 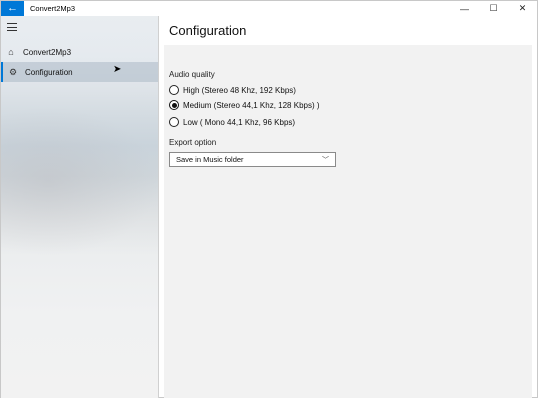 I want to click on radio-label: Medium (Stereo 44,1 Khz, 128 Kbps) ), so click(x=251, y=105).